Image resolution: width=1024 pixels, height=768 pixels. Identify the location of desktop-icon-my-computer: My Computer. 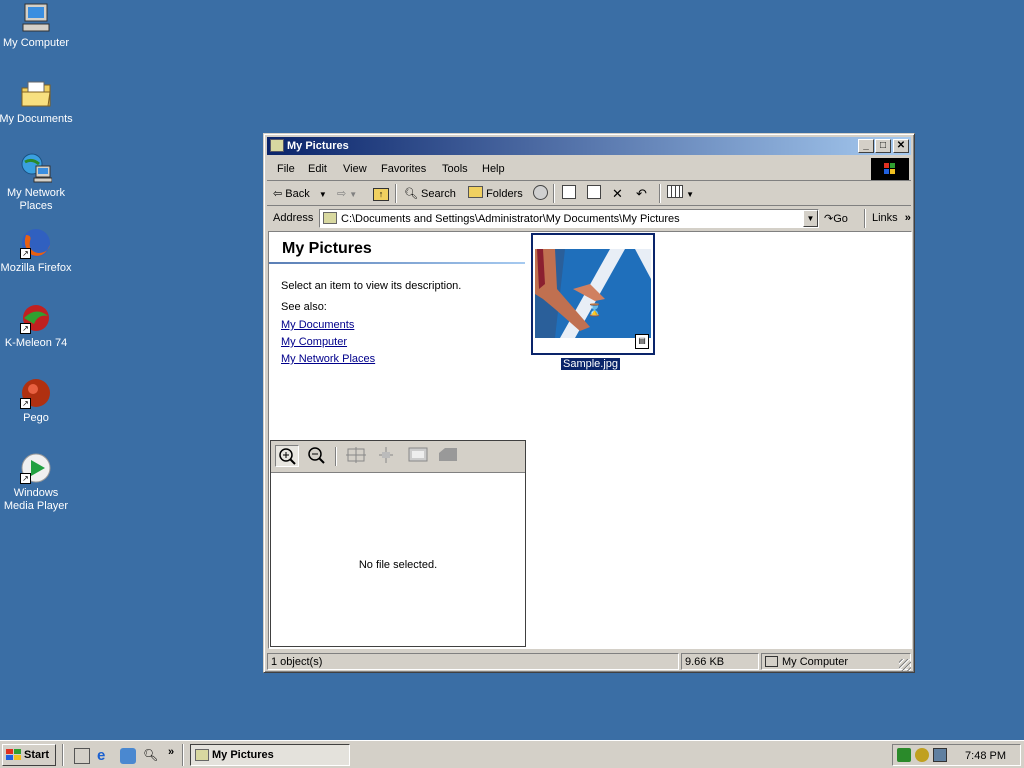
(37, 26).